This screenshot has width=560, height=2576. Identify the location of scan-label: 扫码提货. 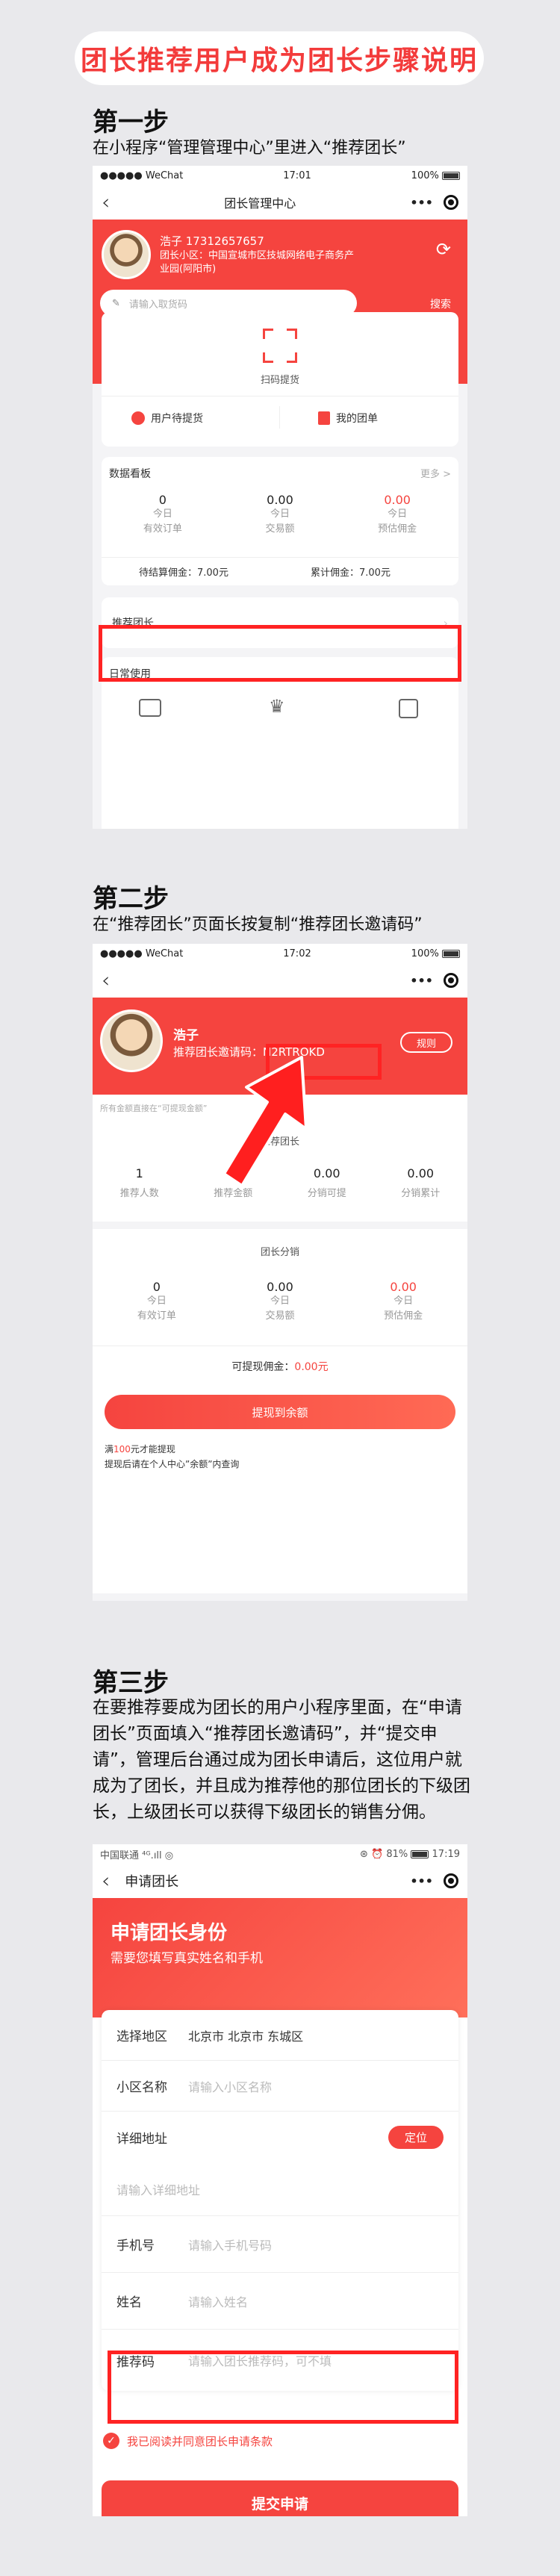
(280, 379).